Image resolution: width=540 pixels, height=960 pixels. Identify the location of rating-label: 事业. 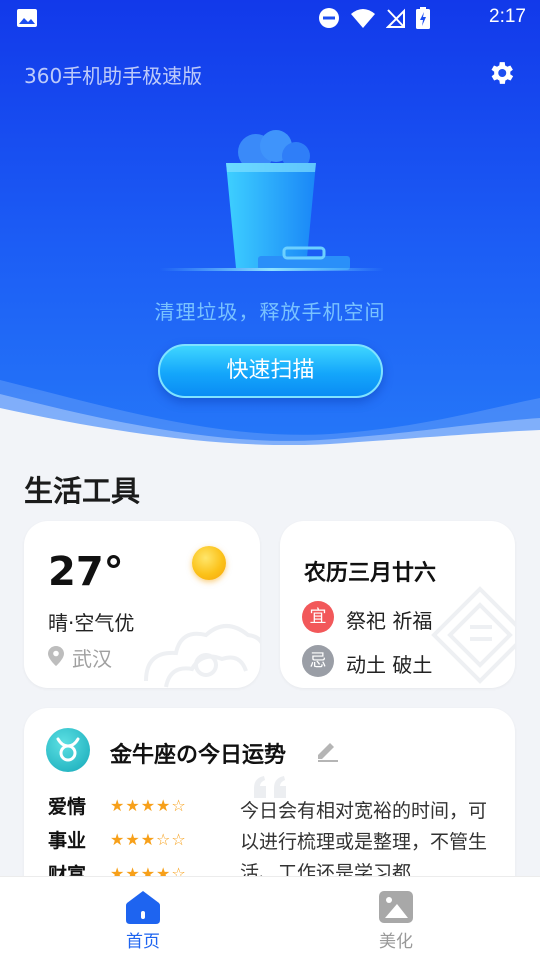
(67, 840).